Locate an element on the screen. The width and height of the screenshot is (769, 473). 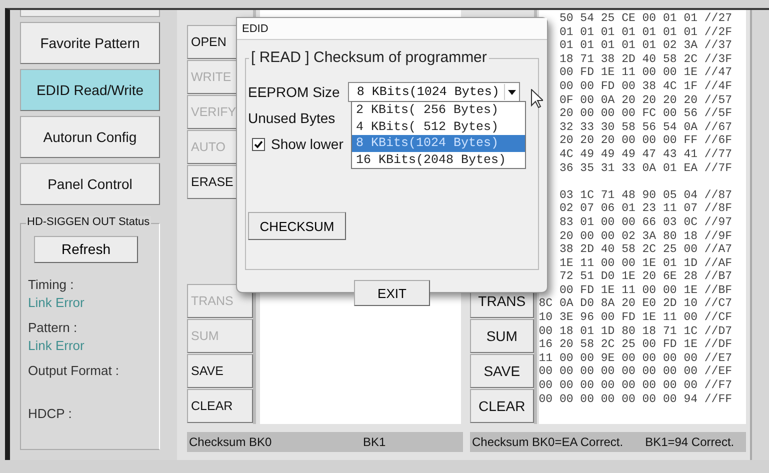
hex-line: 20 00 00 00 FC 00 56 //5F is located at coordinates (645, 114).